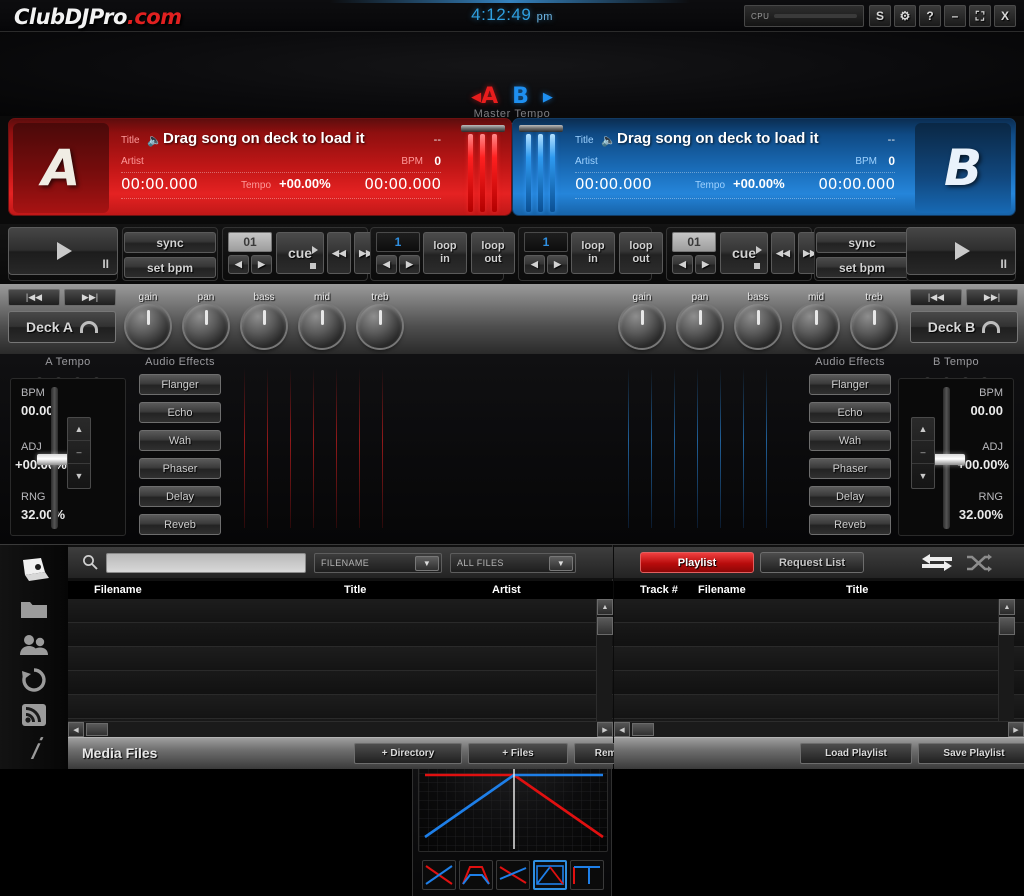 The width and height of the screenshot is (1024, 896). Describe the element at coordinates (250, 242) in the screenshot. I see `deck-a-cue-number: 01` at that location.